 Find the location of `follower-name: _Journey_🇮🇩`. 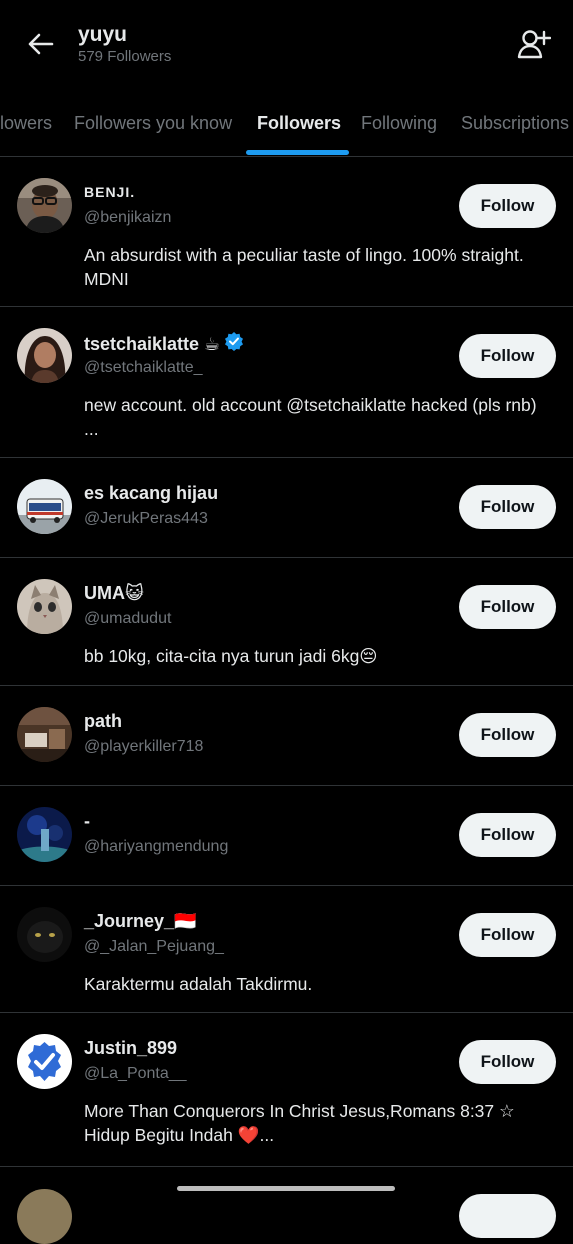

follower-name: _Journey_🇮🇩 is located at coordinates (140, 921).